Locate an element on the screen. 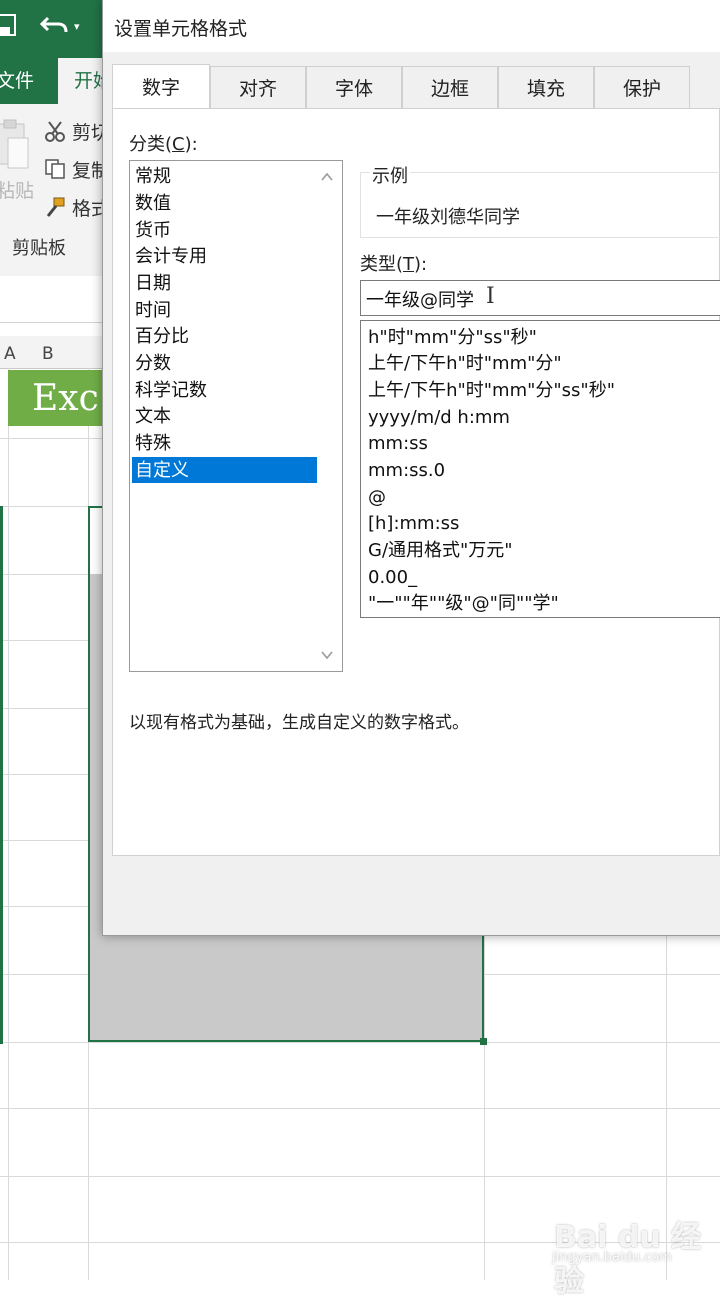 The image size is (720, 1300). dialog-title: 设置单元格格式 is located at coordinates (181, 29).